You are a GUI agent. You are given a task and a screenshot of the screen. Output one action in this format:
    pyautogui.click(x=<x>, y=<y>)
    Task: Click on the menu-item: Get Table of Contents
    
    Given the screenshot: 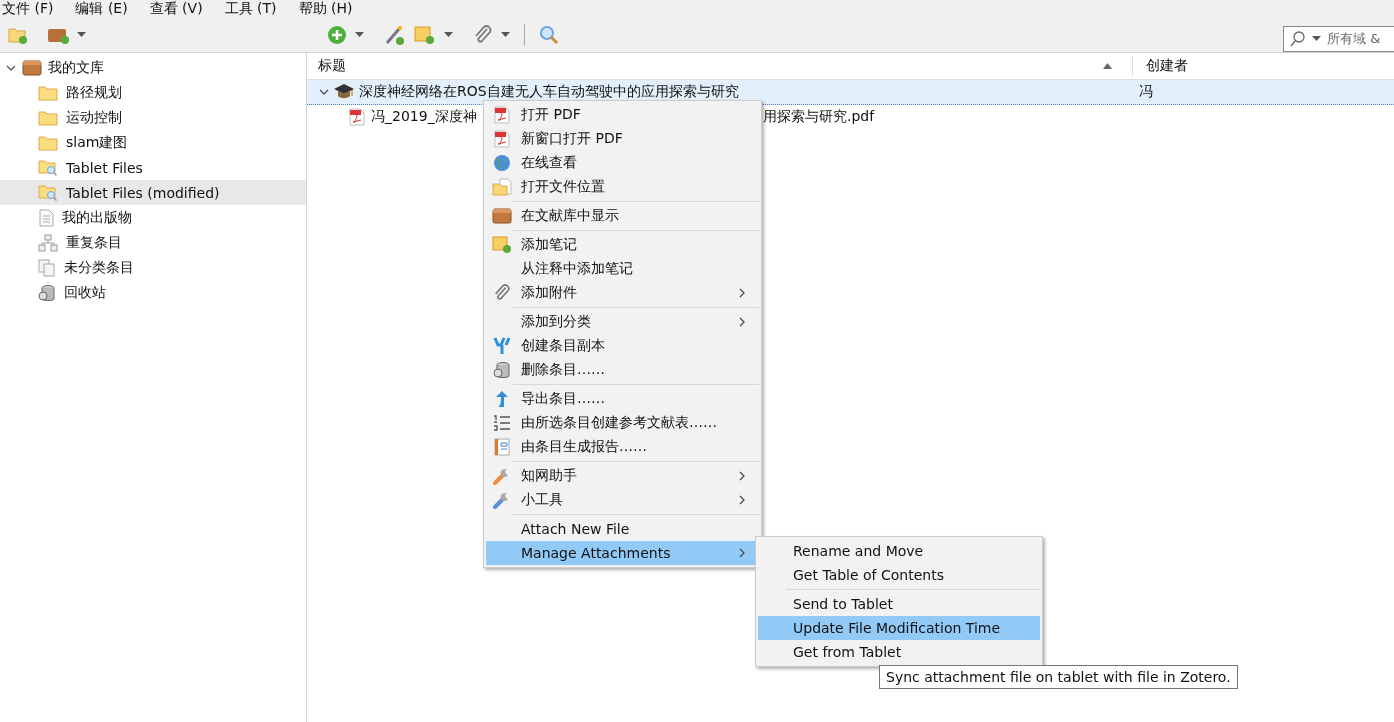 What is the action you would take?
    pyautogui.click(x=899, y=575)
    